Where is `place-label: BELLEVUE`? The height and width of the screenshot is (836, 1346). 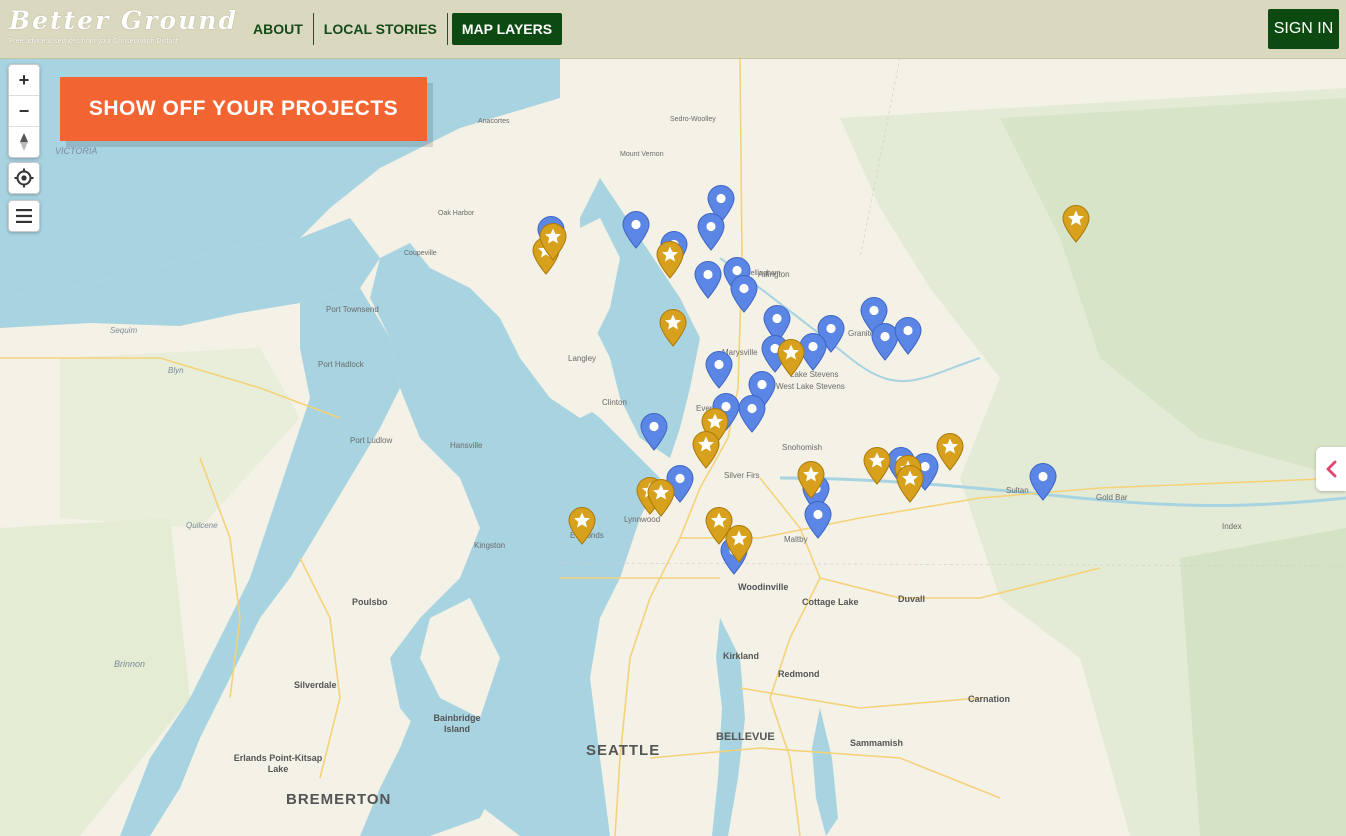 place-label: BELLEVUE is located at coordinates (745, 737).